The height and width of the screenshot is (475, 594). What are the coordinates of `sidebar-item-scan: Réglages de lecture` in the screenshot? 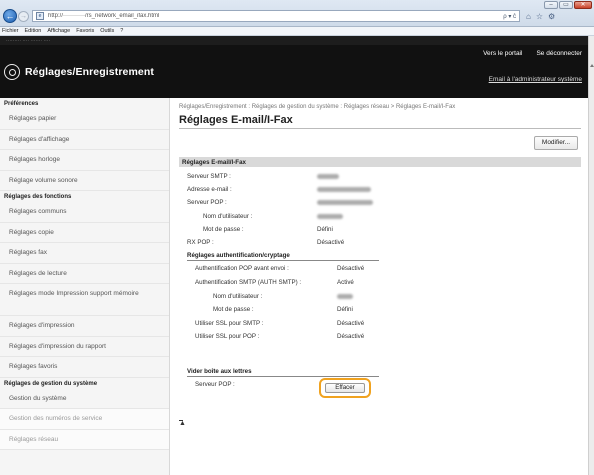 It's located at (84, 274).